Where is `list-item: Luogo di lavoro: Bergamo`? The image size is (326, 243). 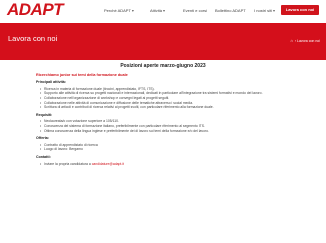
list-item: Luogo di lavoro: Bergamo is located at coordinates (165, 149).